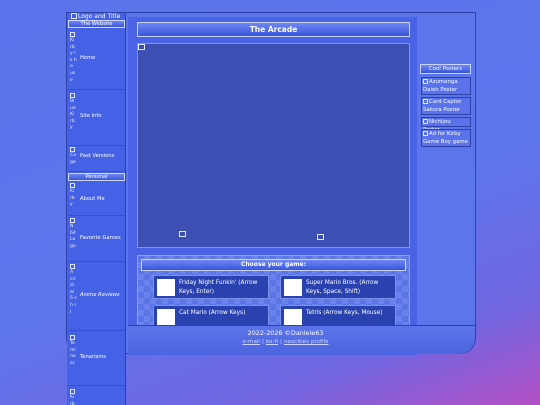 This screenshot has width=540, height=405. What do you see at coordinates (88, 58) in the screenshot?
I see `sidebar-item-label: Home` at bounding box center [88, 58].